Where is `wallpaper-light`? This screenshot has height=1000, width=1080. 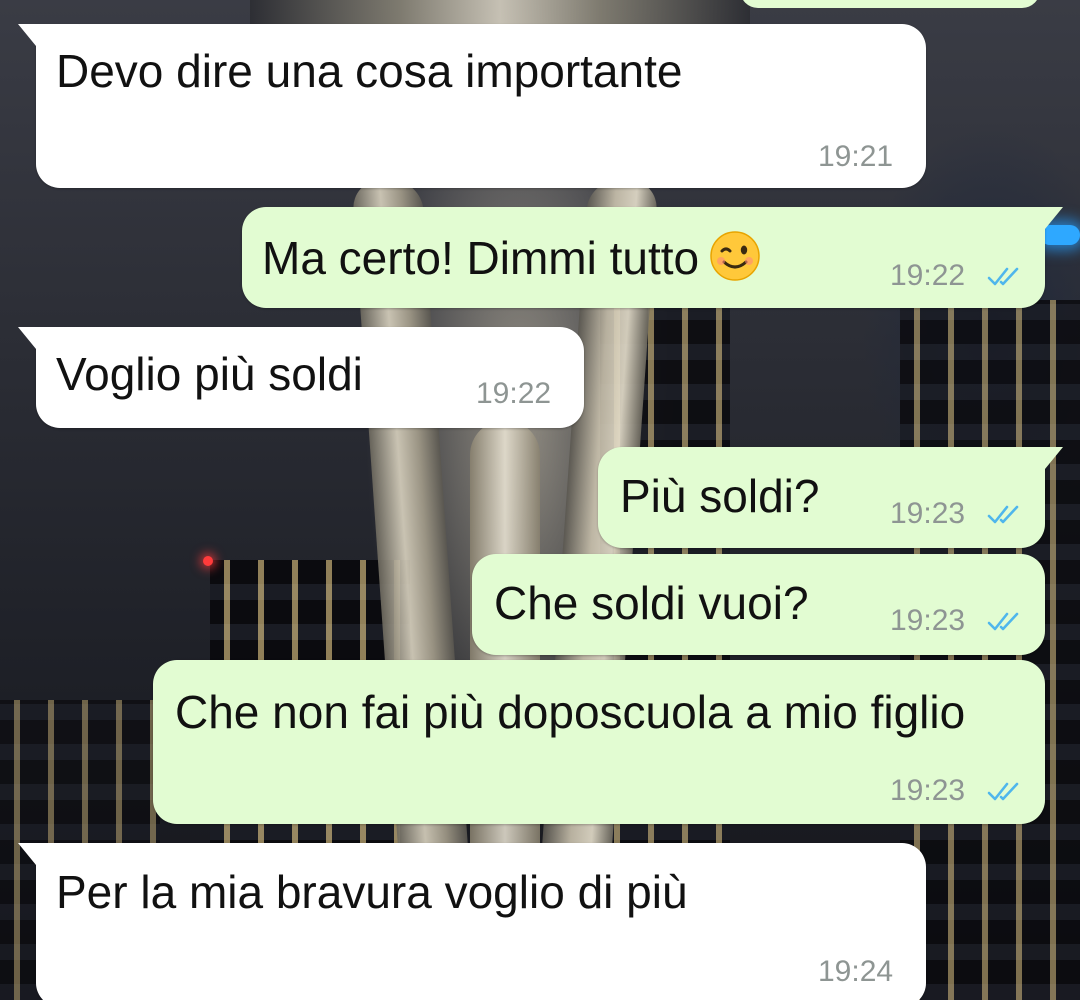 wallpaper-light is located at coordinates (208, 561).